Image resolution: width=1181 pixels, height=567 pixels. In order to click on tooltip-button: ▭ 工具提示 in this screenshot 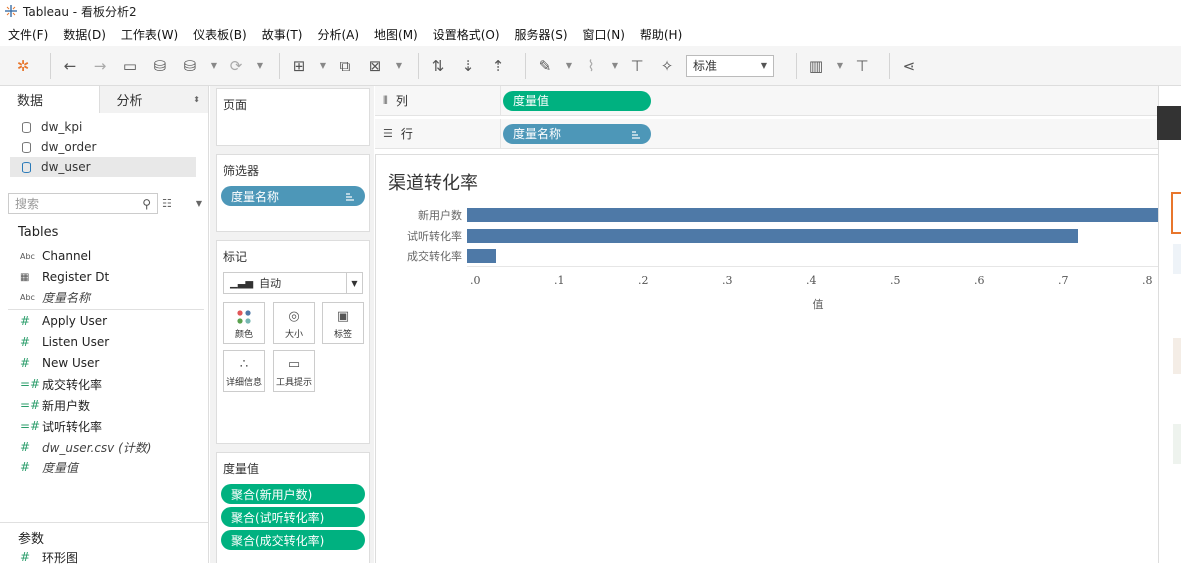, I will do `click(294, 371)`.